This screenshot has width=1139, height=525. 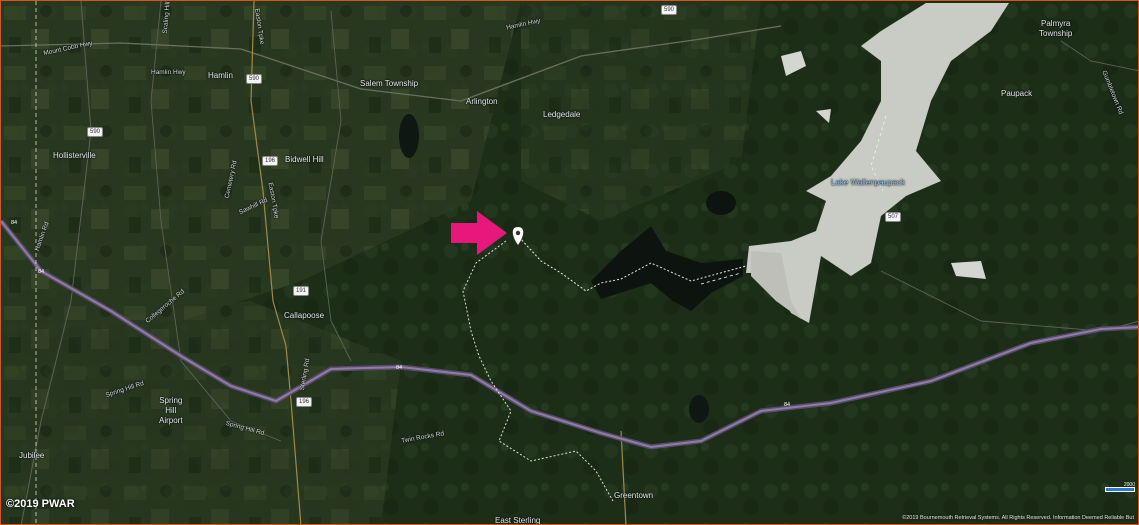 What do you see at coordinates (41, 271) in the screenshot?
I see `interstate-84-shield-far-left: 84` at bounding box center [41, 271].